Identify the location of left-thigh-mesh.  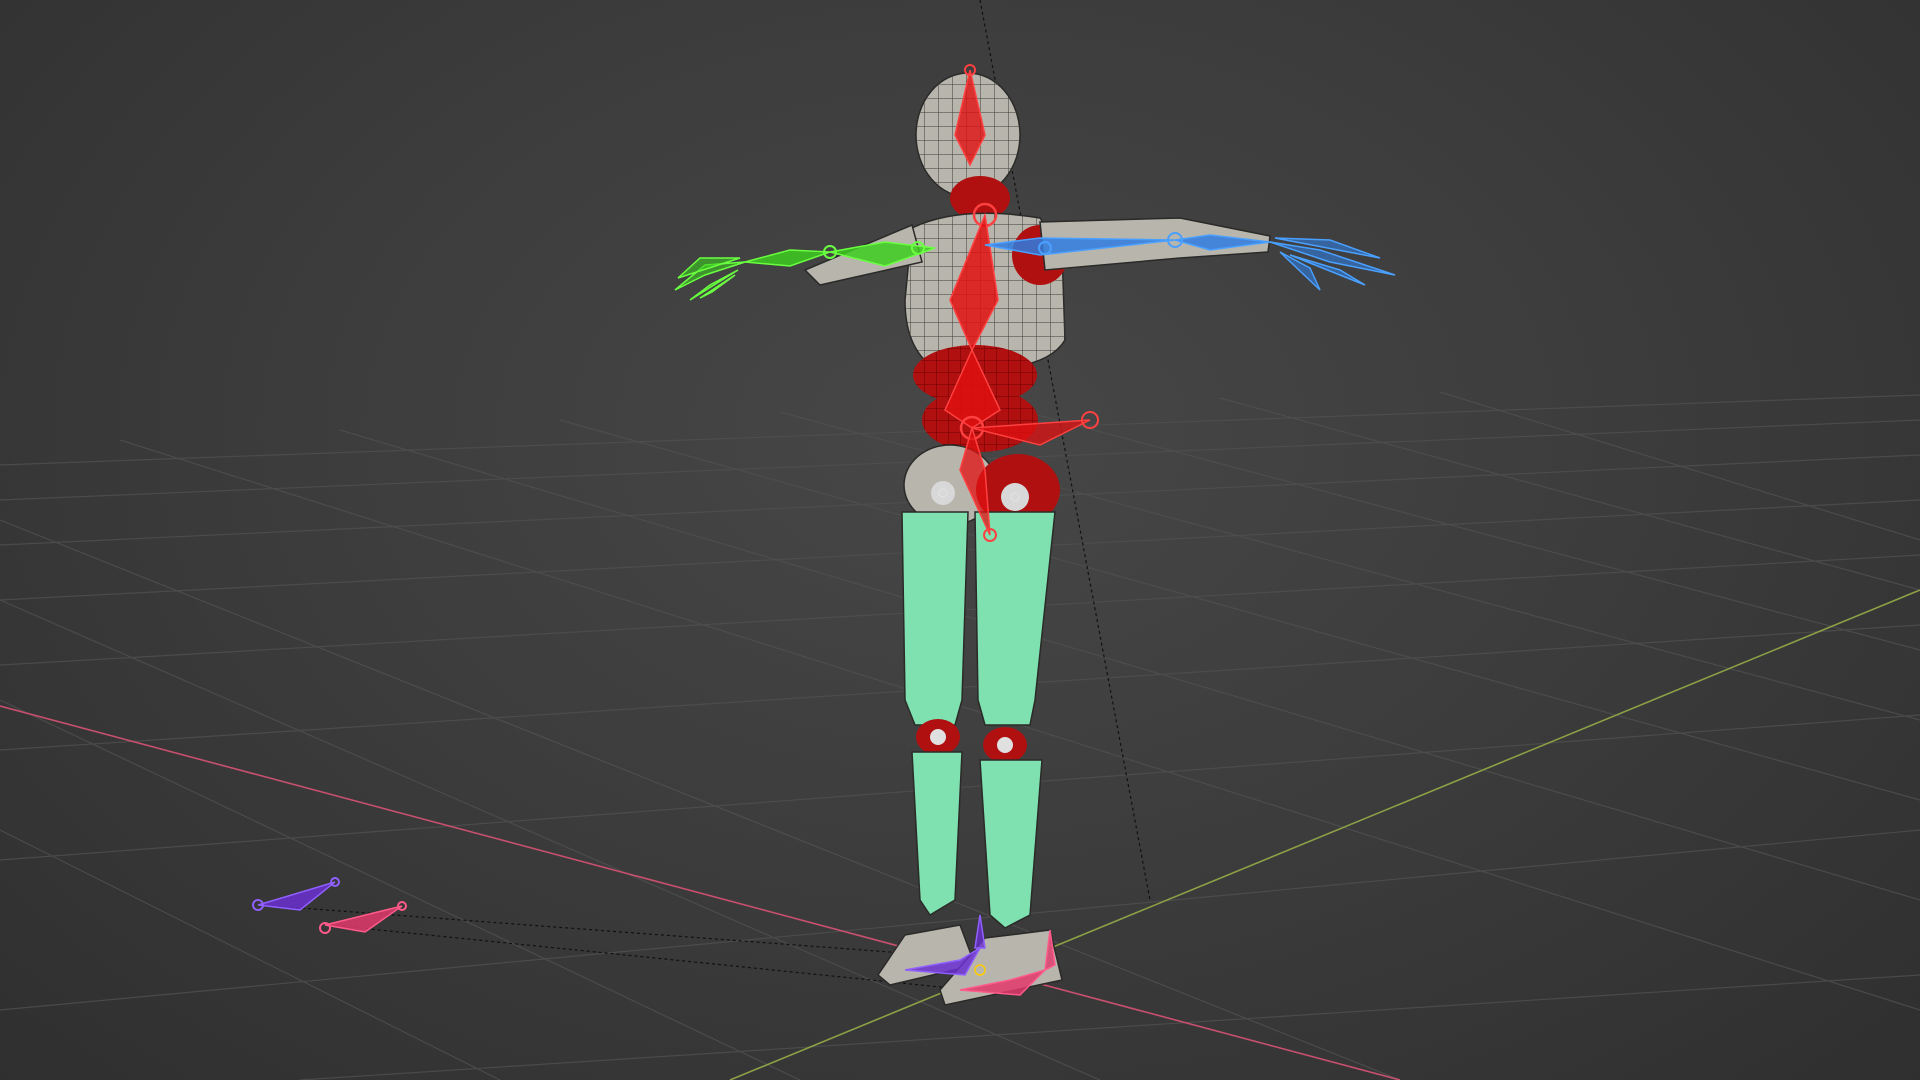
(935, 618).